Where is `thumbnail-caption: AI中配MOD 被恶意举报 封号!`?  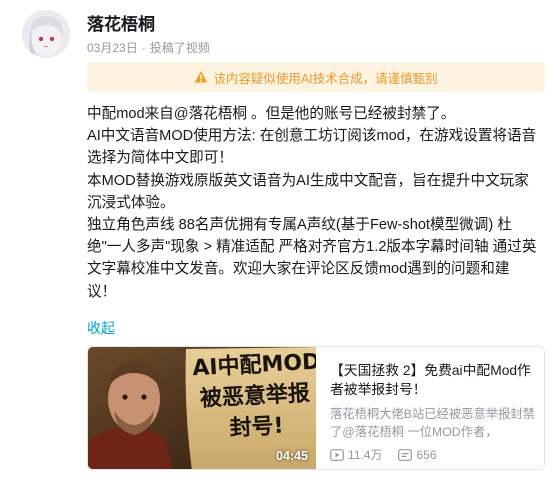 thumbnail-caption: AI中配MOD 被恶意举报 封号! is located at coordinates (254, 397).